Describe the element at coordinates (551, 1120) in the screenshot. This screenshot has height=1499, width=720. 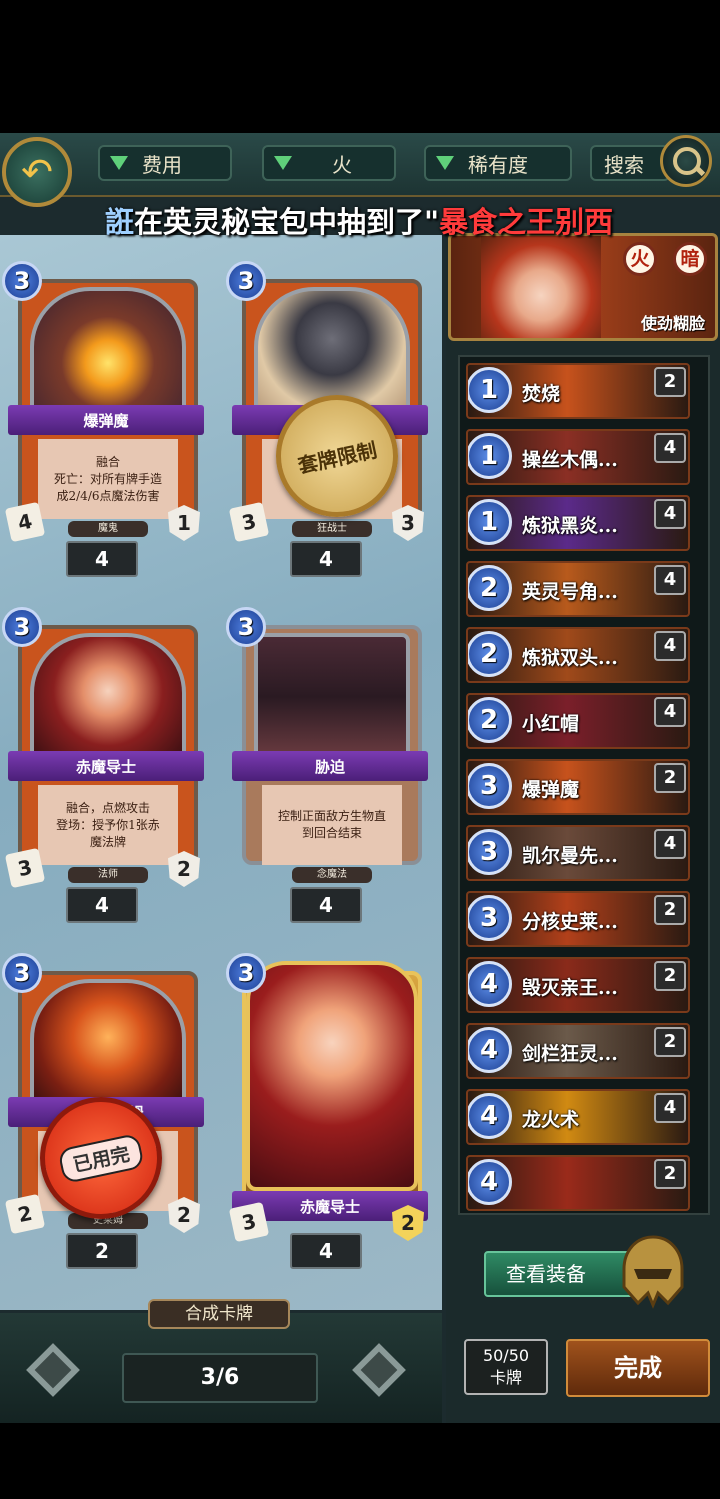
I see `deck-card-name: 龙火术` at that location.